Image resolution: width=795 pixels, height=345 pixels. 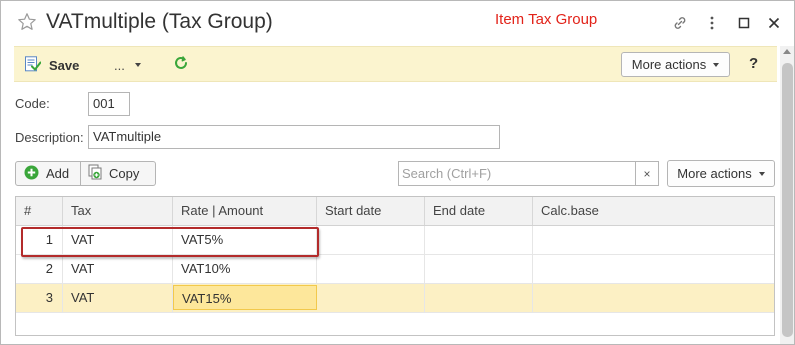 What do you see at coordinates (245, 297) in the screenshot?
I see `rate-cell-active: VAT15%` at bounding box center [245, 297].